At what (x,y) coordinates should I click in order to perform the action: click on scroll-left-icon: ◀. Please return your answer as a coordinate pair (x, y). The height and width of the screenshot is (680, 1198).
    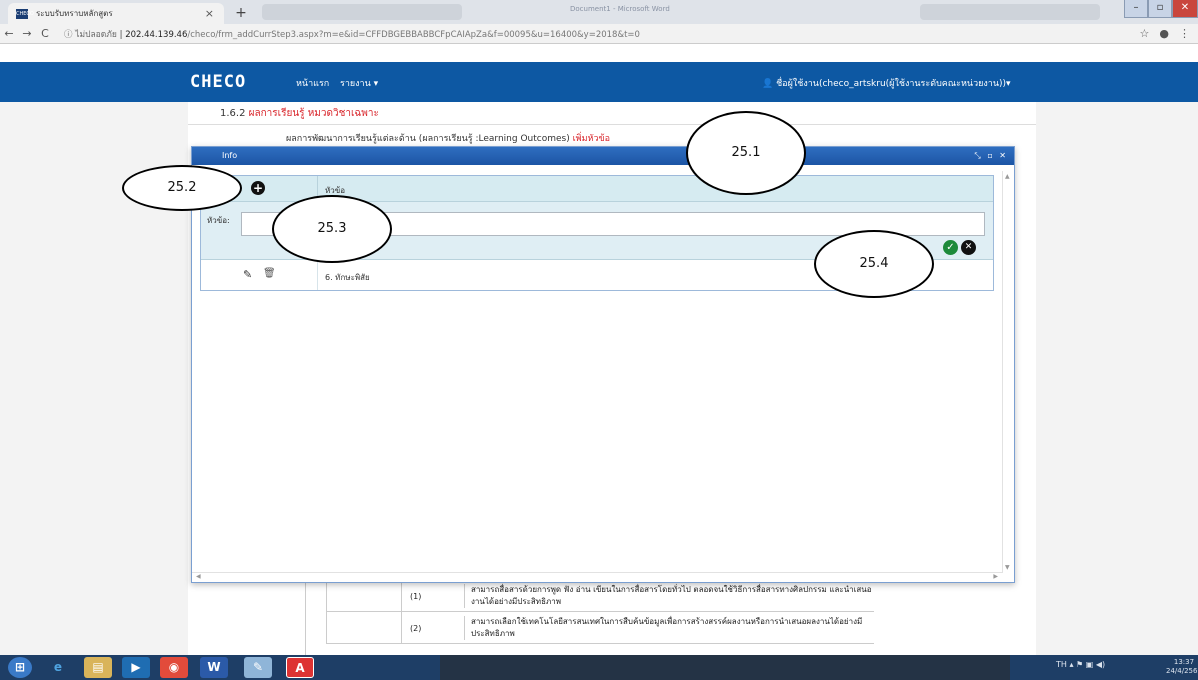
    Looking at the image, I should click on (198, 576).